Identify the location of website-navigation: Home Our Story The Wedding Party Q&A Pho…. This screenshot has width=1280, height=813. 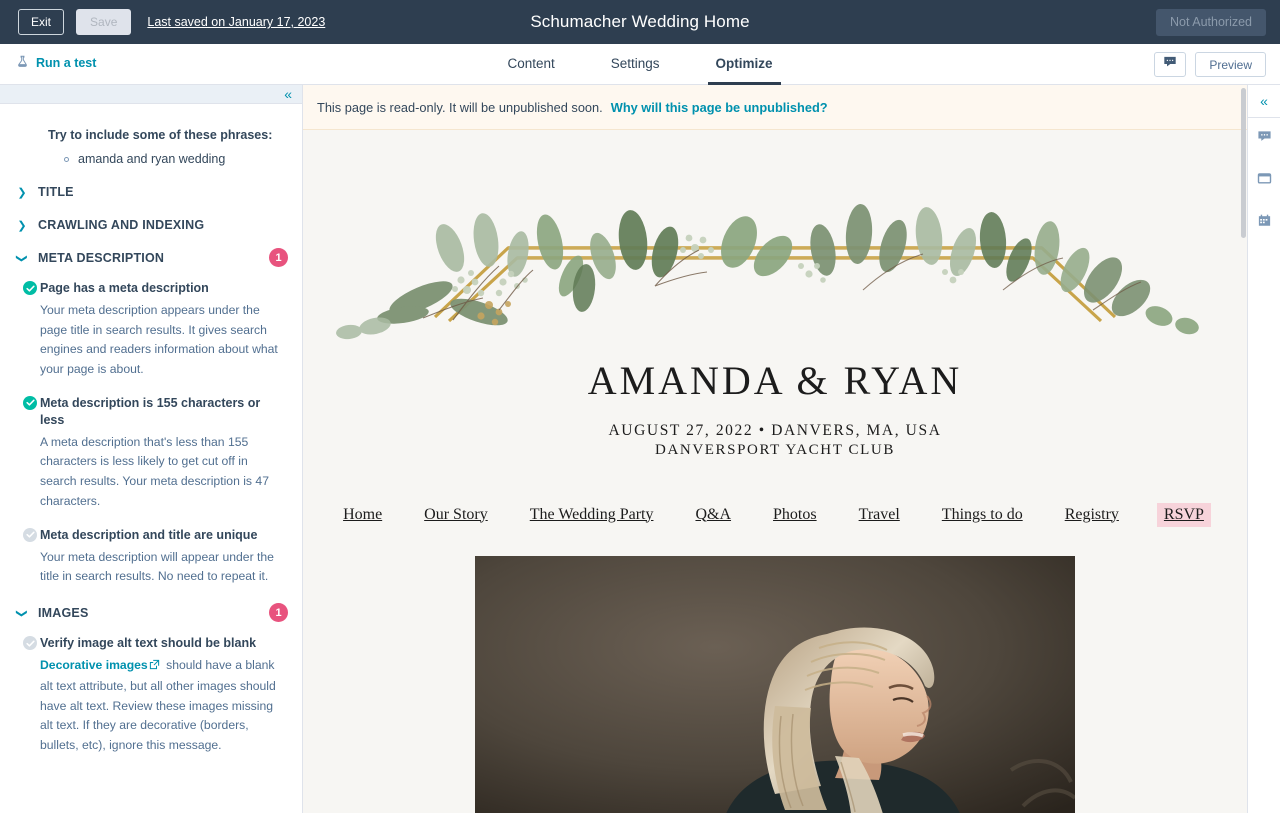
(775, 514).